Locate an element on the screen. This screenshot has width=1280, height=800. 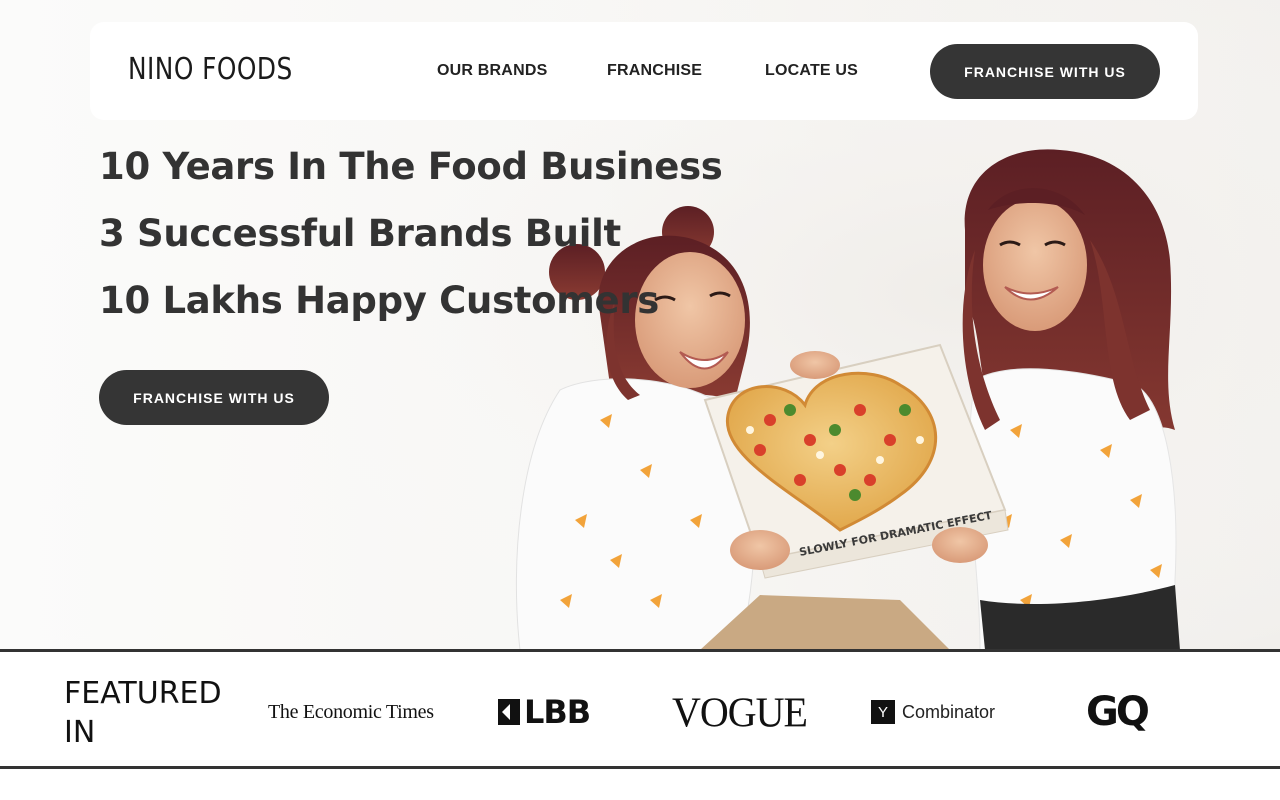
yc-text: Combinator is located at coordinates (949, 711).